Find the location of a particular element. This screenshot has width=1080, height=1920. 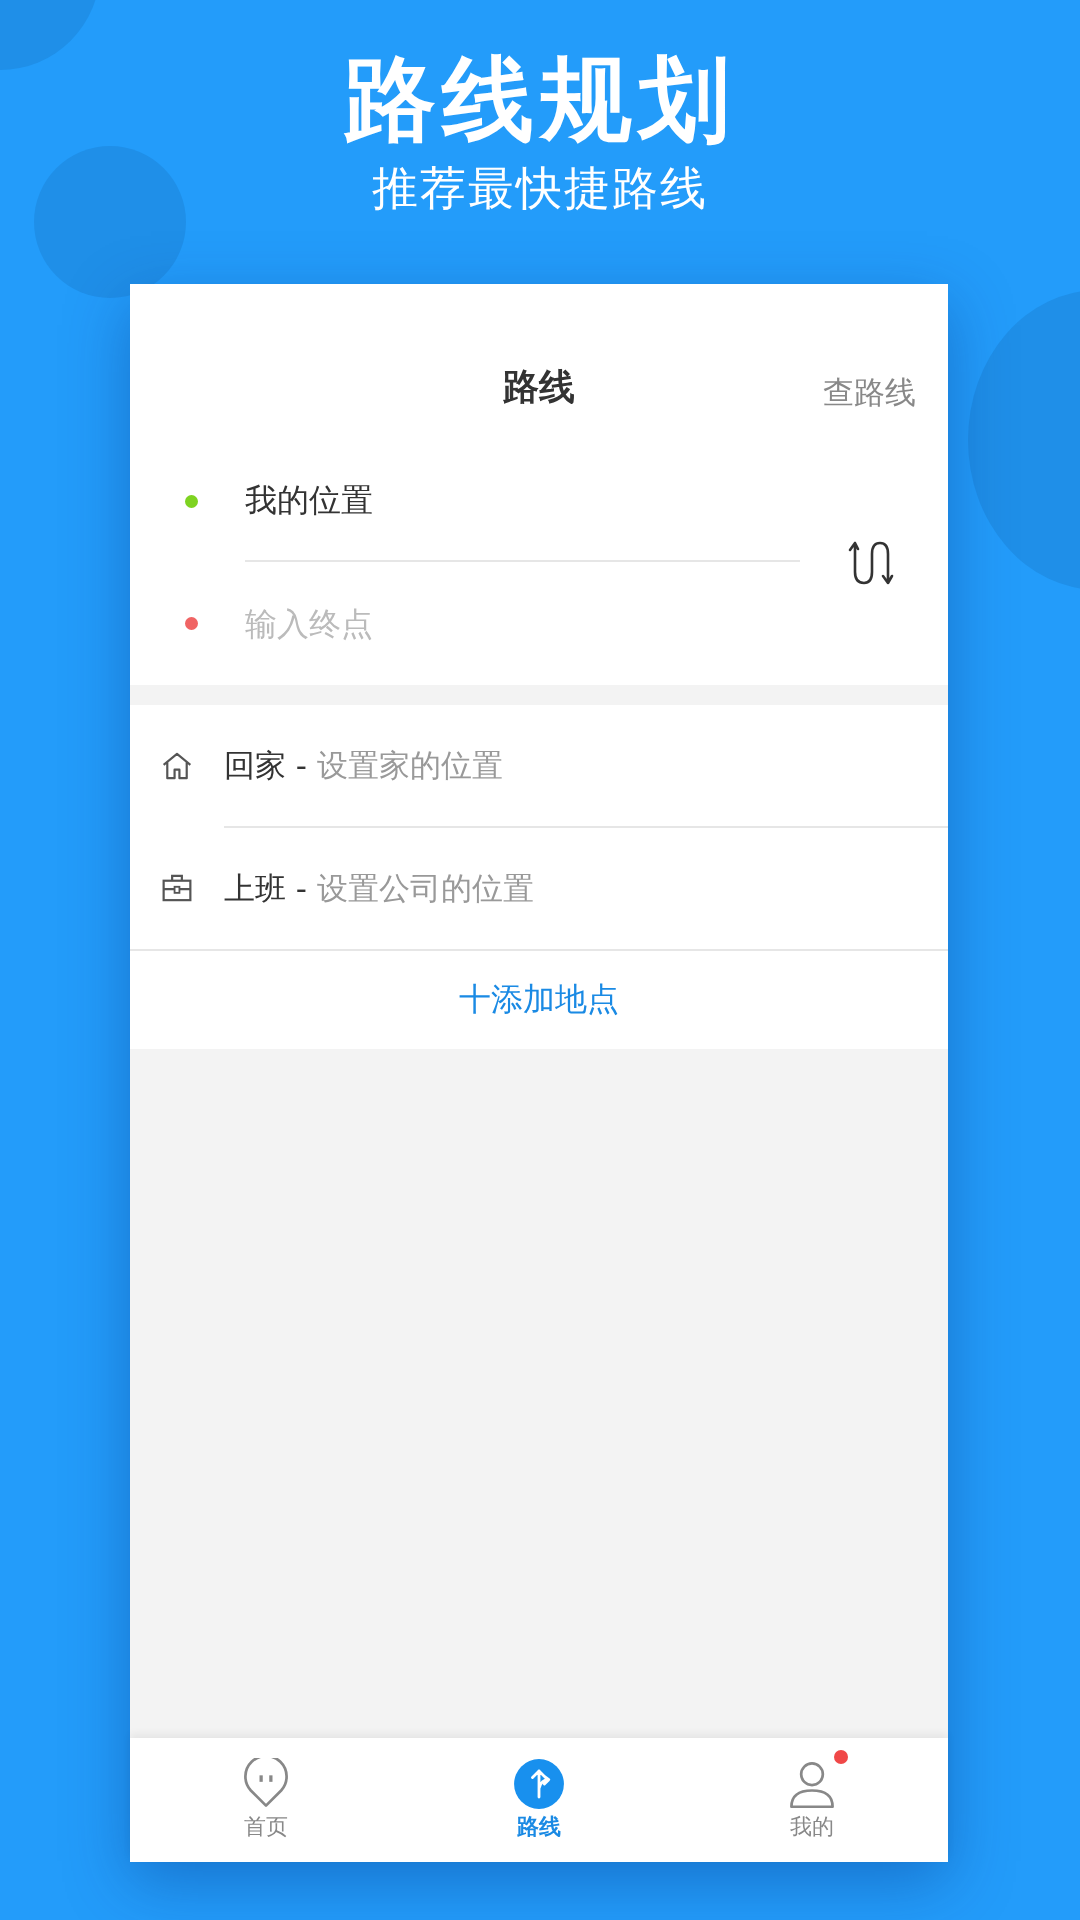

destination-field: 输入终点 is located at coordinates (479, 623).